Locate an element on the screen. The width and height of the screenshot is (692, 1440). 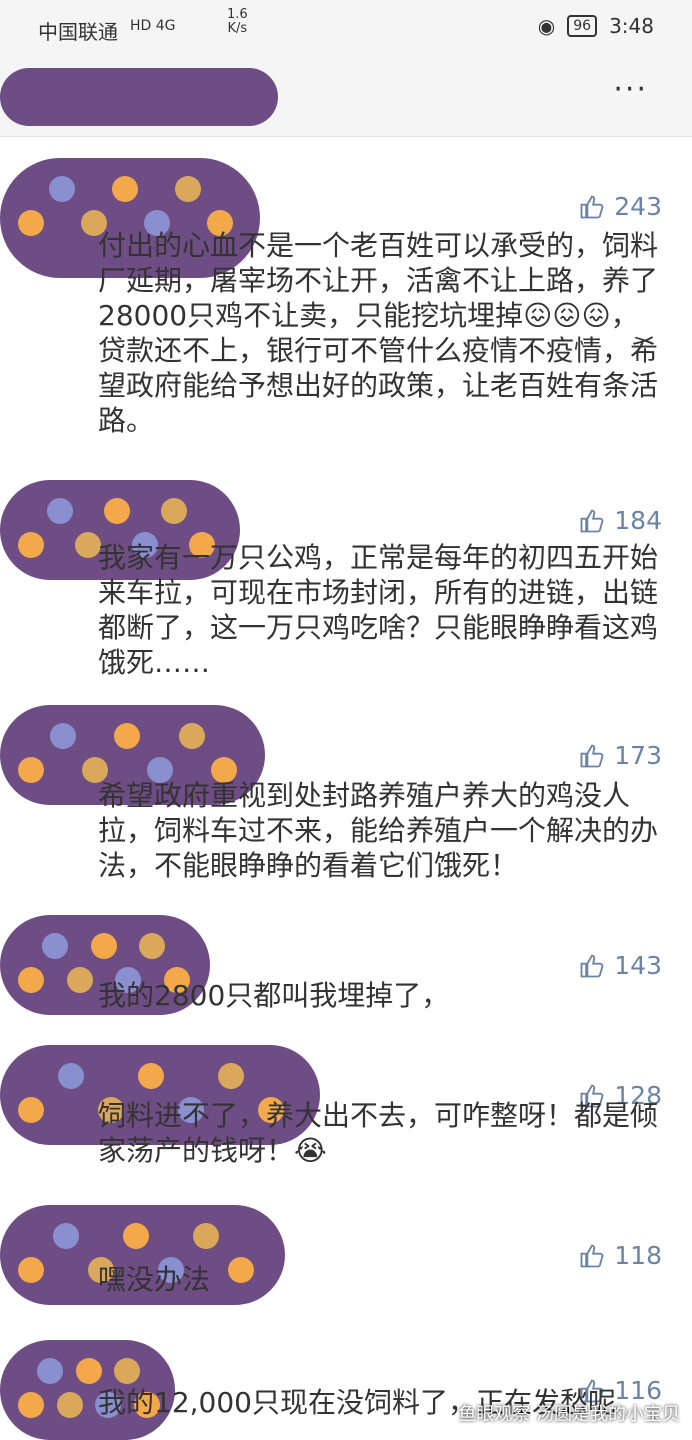
like-button: 243 is located at coordinates (620, 206).